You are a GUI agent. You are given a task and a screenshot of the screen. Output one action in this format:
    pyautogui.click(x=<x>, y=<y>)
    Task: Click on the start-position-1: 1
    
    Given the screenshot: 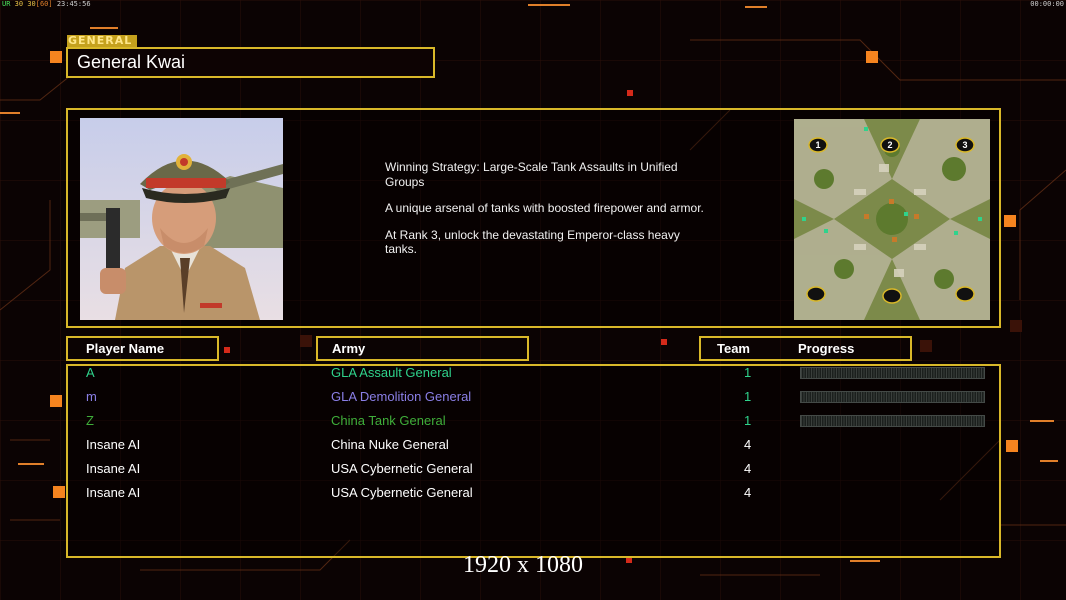 What is the action you would take?
    pyautogui.click(x=817, y=145)
    